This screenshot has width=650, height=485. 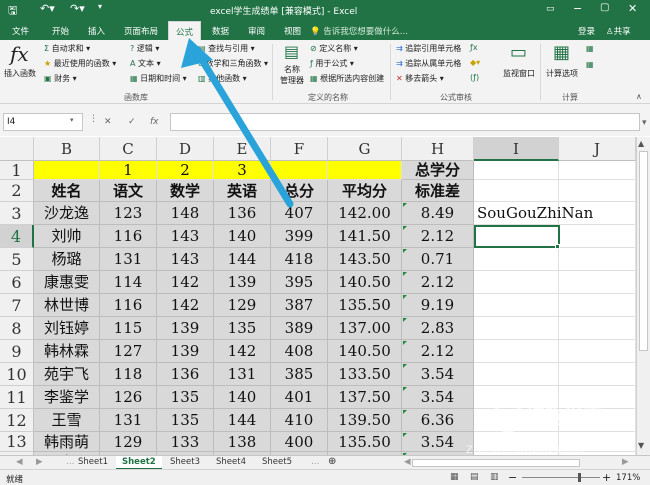 I want to click on cell-j1, so click(x=597, y=170).